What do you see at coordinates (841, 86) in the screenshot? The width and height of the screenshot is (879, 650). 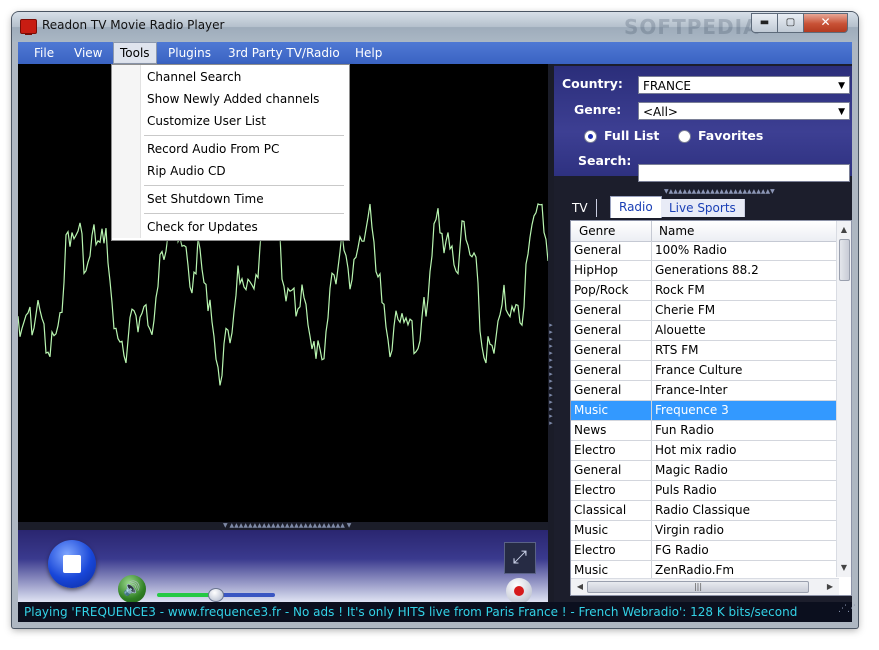 I see `chevron-down-icon: ▼` at bounding box center [841, 86].